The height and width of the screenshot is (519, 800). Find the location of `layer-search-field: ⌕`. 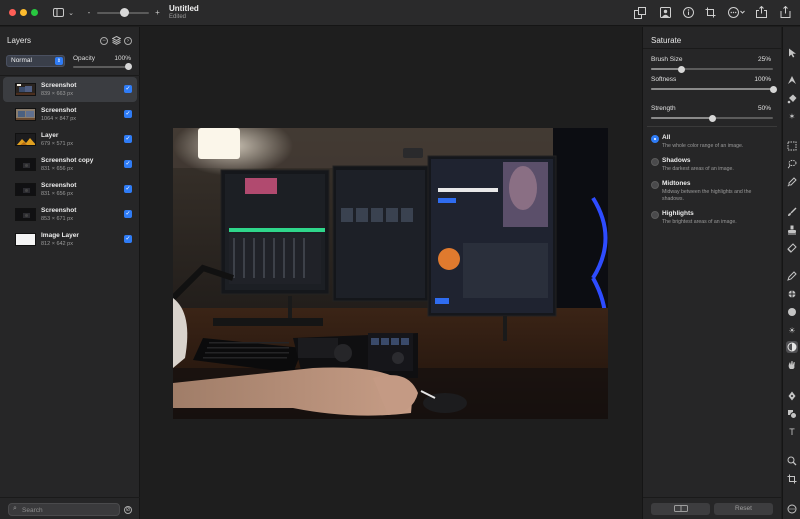

layer-search-field: ⌕ is located at coordinates (64, 509).